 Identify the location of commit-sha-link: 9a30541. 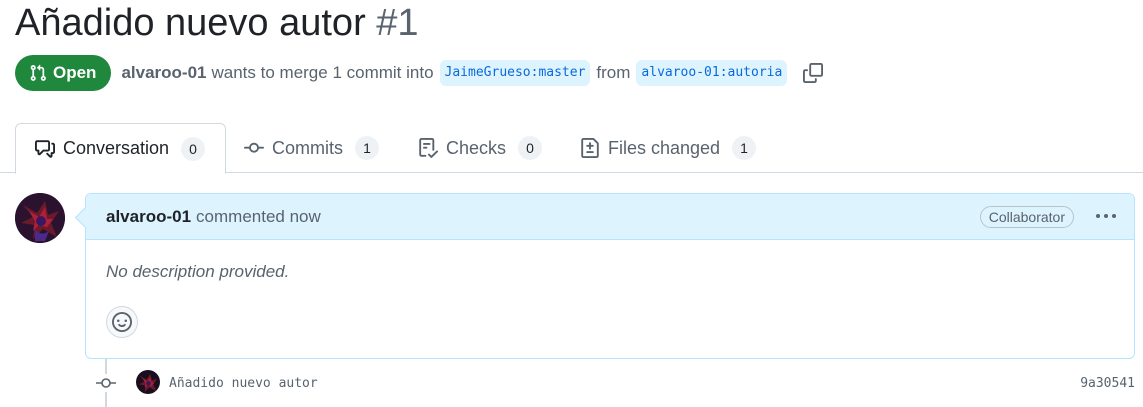
(1107, 383).